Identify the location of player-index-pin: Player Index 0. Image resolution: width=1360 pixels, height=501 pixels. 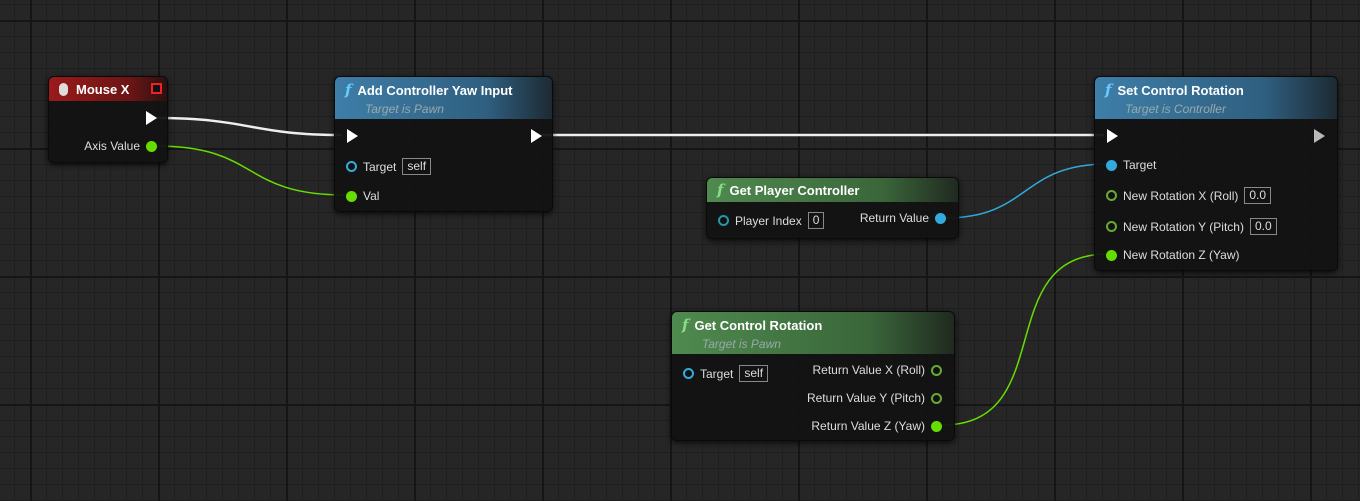
(771, 220).